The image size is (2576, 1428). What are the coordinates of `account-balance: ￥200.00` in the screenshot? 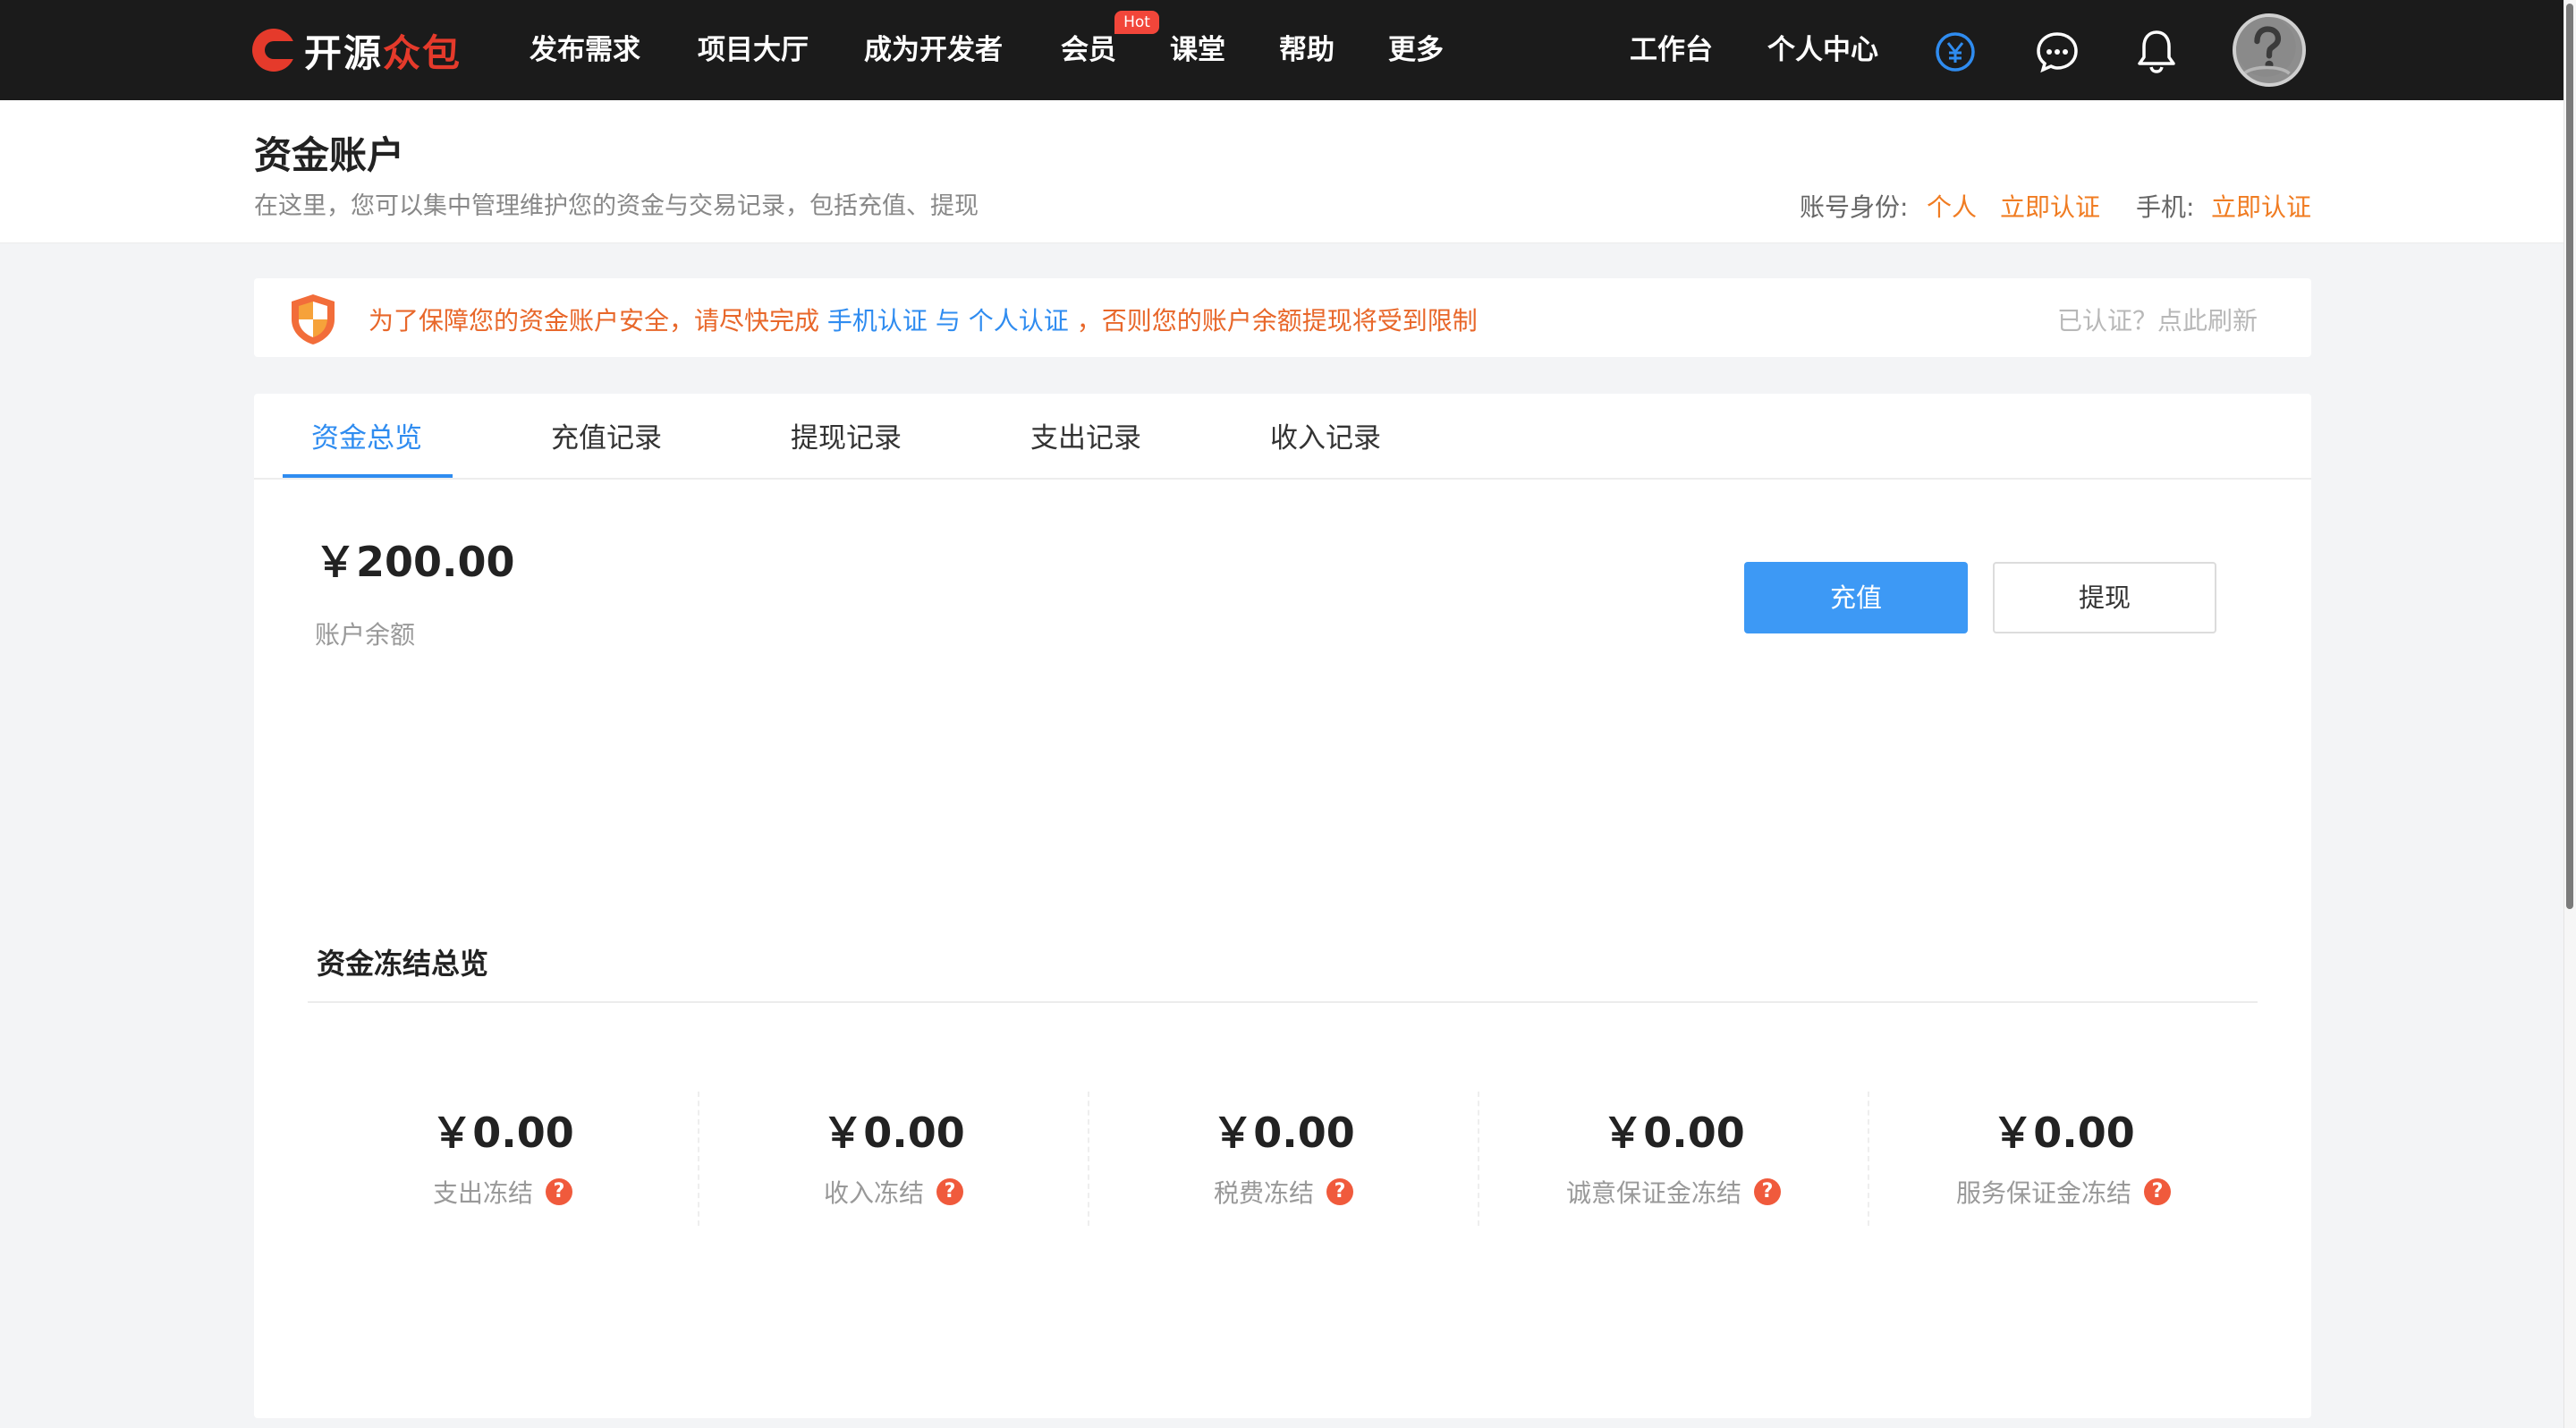 It's located at (415, 562).